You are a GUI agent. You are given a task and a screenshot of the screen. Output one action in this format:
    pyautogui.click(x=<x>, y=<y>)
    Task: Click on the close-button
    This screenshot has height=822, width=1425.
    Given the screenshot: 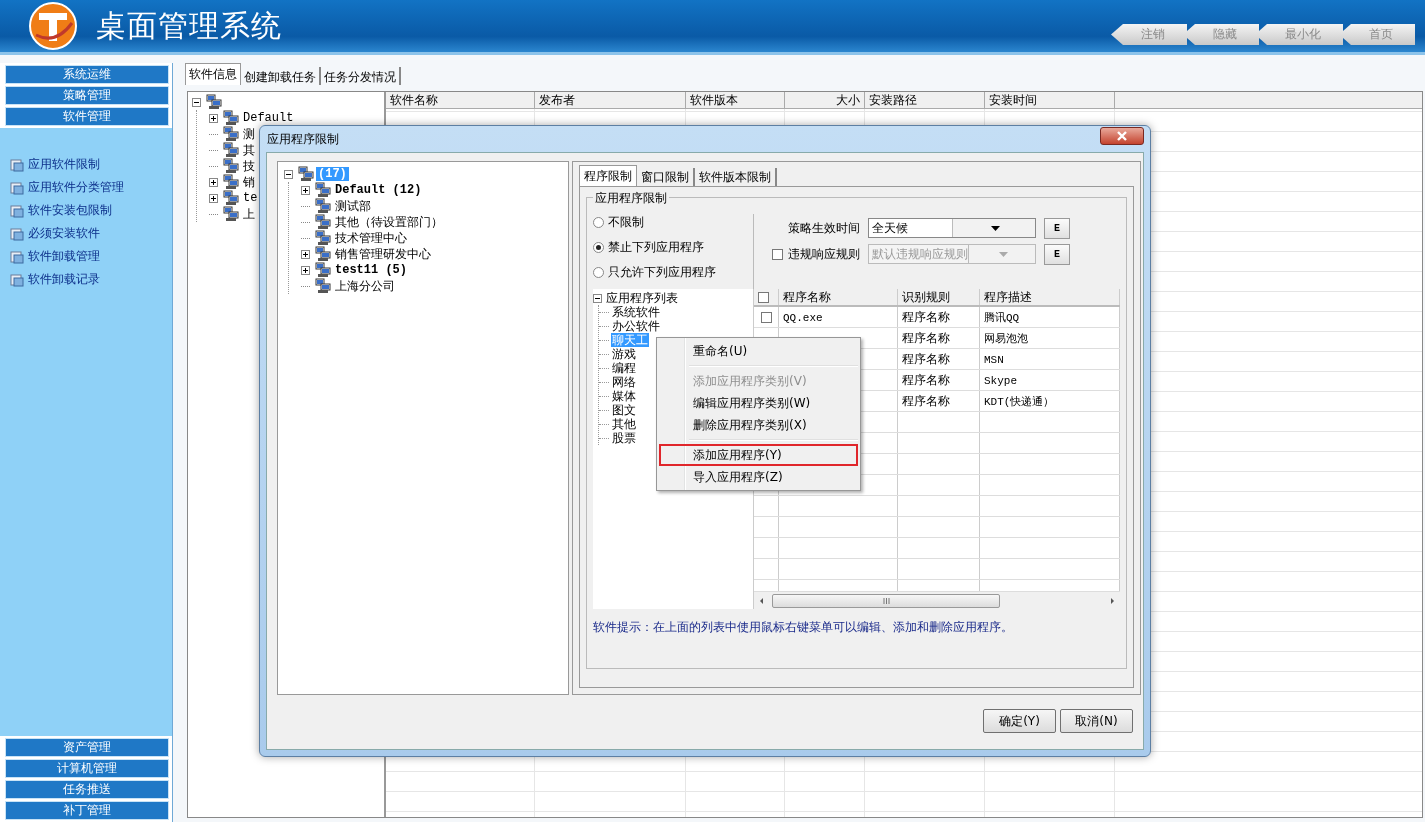 What is the action you would take?
    pyautogui.click(x=1122, y=136)
    